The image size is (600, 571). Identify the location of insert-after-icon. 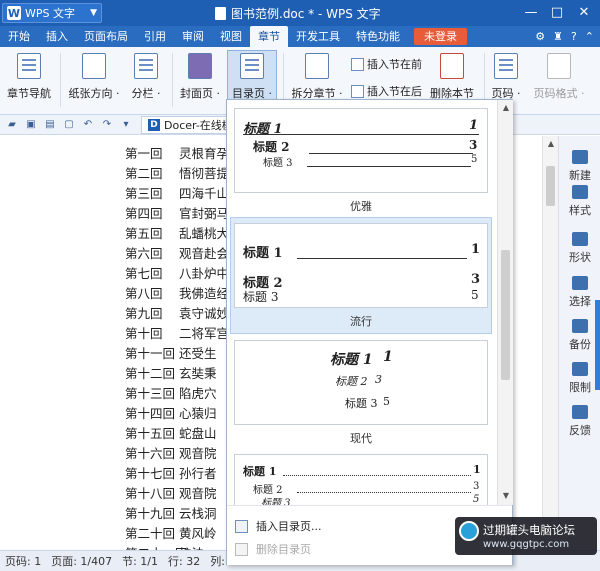
(357, 91).